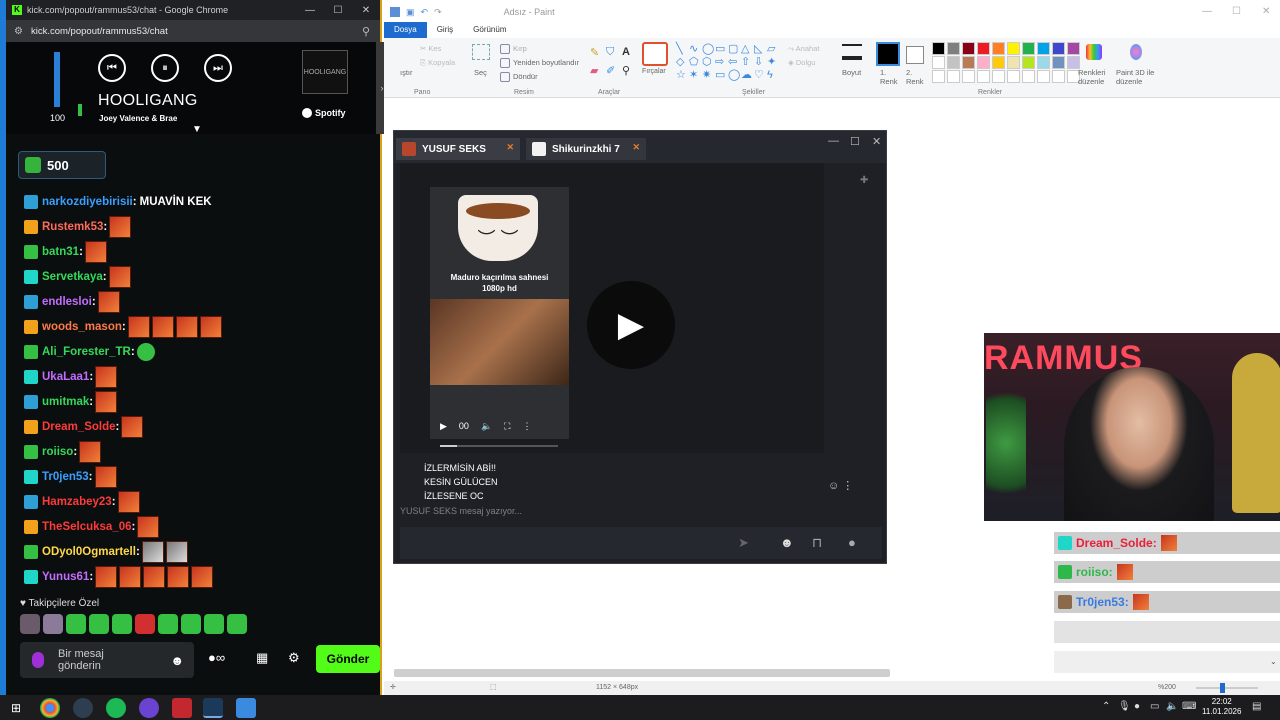 This screenshot has height=720, width=1280. Describe the element at coordinates (425, 12) in the screenshot. I see `undo-icon: ↶` at that location.